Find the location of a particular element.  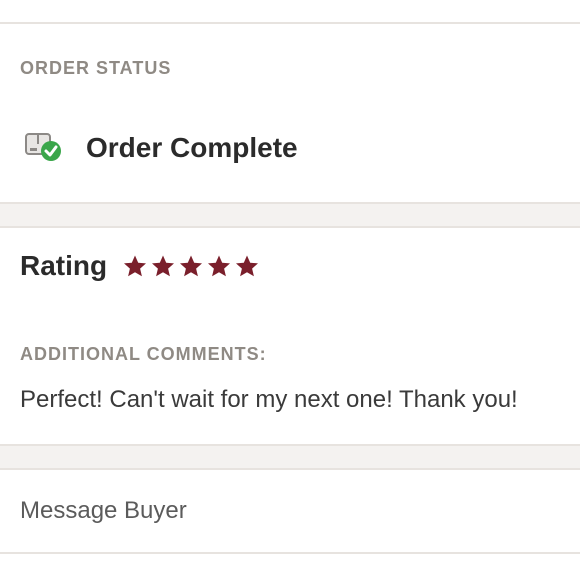

rating-row: Rating is located at coordinates (141, 266).